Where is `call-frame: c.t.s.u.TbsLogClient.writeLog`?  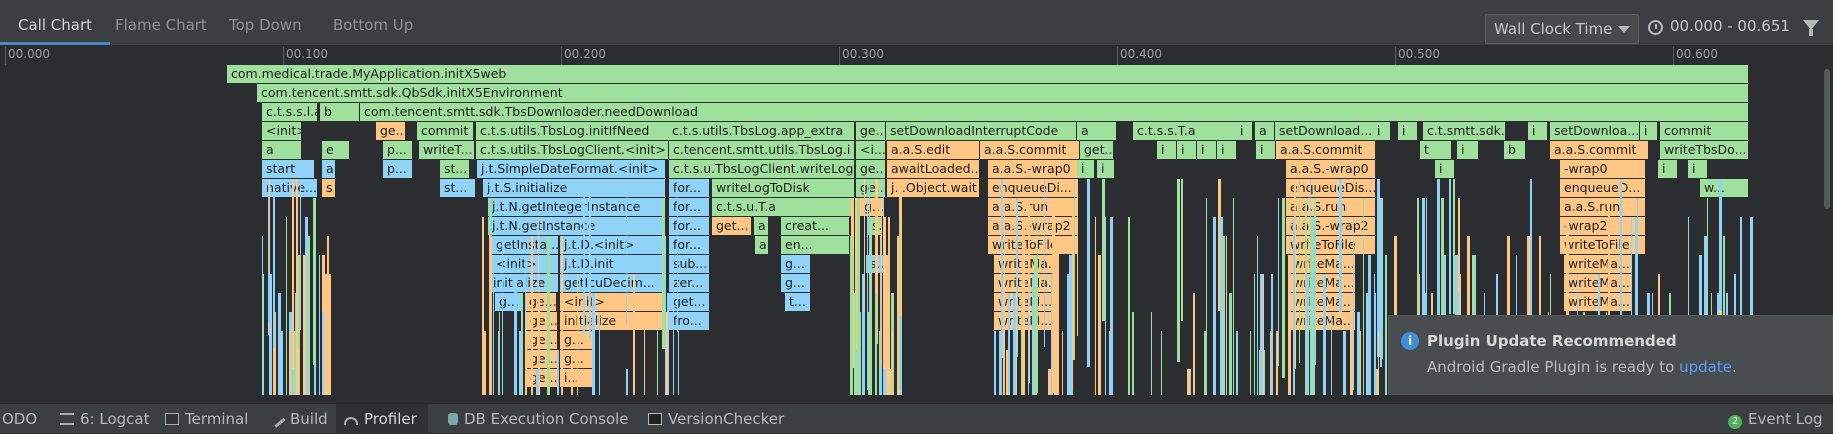
call-frame: c.t.s.u.TbsLogClient.writeLog is located at coordinates (762, 169).